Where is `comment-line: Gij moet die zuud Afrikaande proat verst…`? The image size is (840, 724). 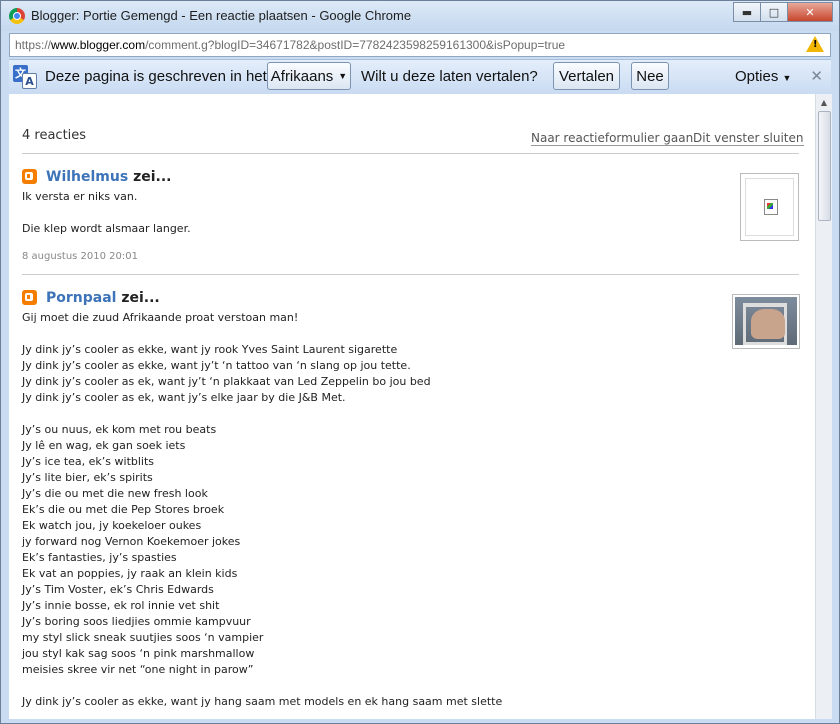 comment-line: Gij moet die zuud Afrikaande proat verst… is located at coordinates (160, 317).